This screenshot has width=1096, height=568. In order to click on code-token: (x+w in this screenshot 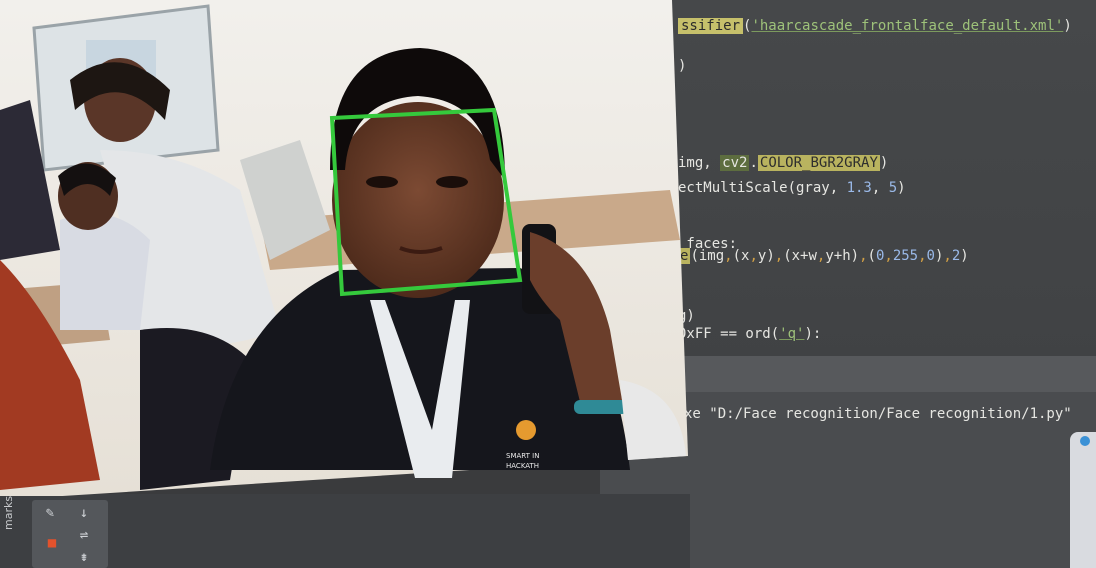, I will do `click(800, 256)`.